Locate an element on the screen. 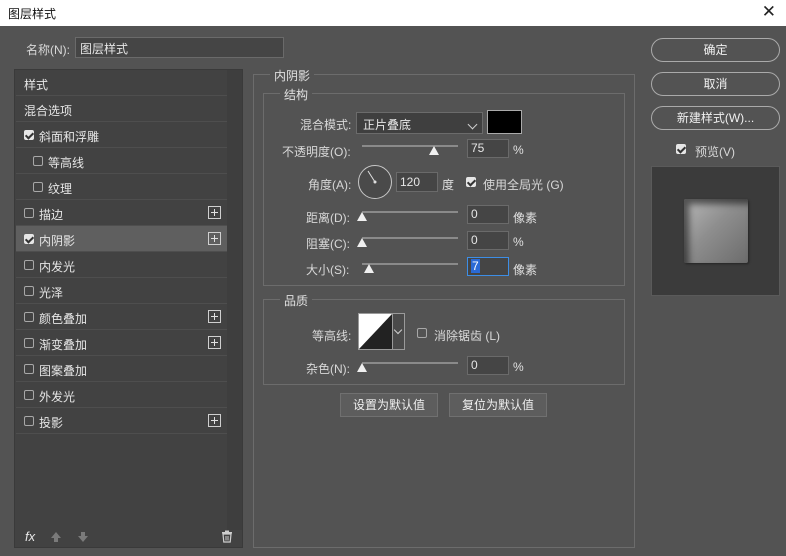 This screenshot has width=786, height=556. quality-title: 品质 is located at coordinates (296, 300).